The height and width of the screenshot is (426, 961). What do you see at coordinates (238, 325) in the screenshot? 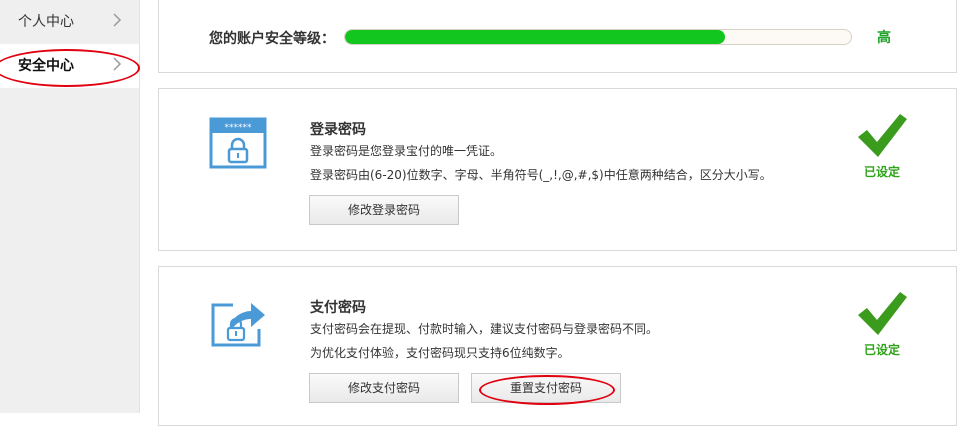
I see `share-lock-icon` at bounding box center [238, 325].